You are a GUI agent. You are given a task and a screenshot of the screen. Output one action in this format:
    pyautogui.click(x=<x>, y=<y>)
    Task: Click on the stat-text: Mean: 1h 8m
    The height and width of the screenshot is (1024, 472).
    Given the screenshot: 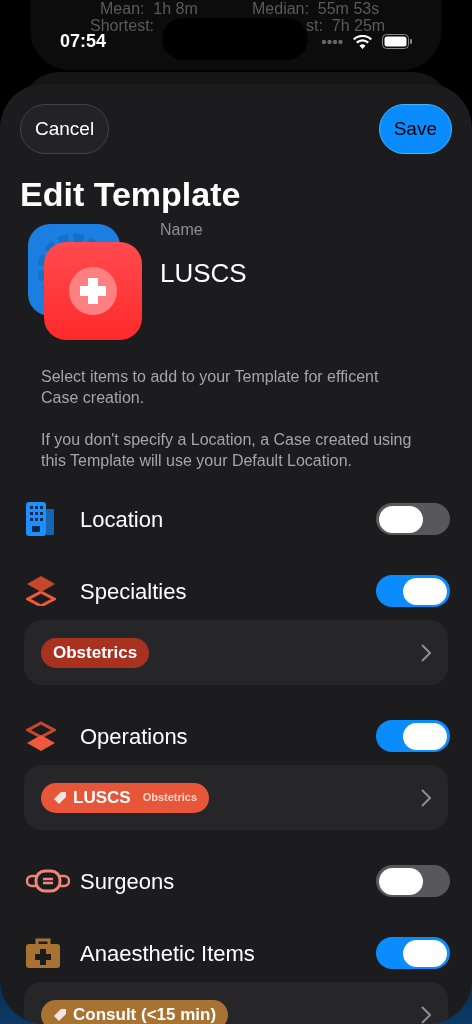 What is the action you would take?
    pyautogui.click(x=149, y=8)
    